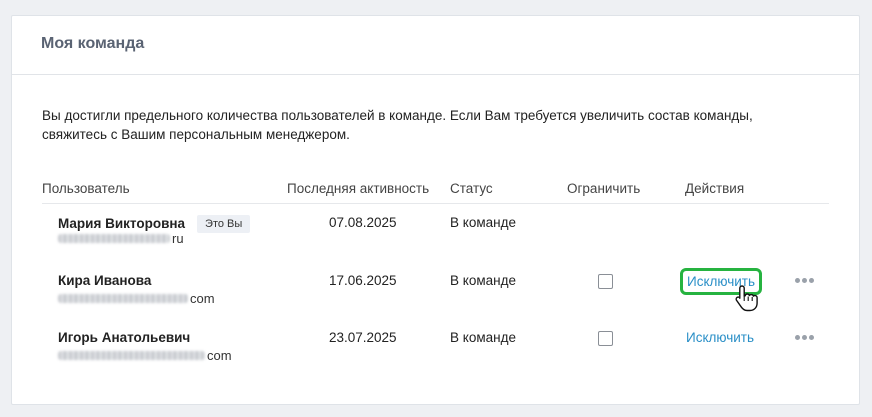 The height and width of the screenshot is (417, 872). Describe the element at coordinates (746, 298) in the screenshot. I see `hand-pointer-icon` at that location.